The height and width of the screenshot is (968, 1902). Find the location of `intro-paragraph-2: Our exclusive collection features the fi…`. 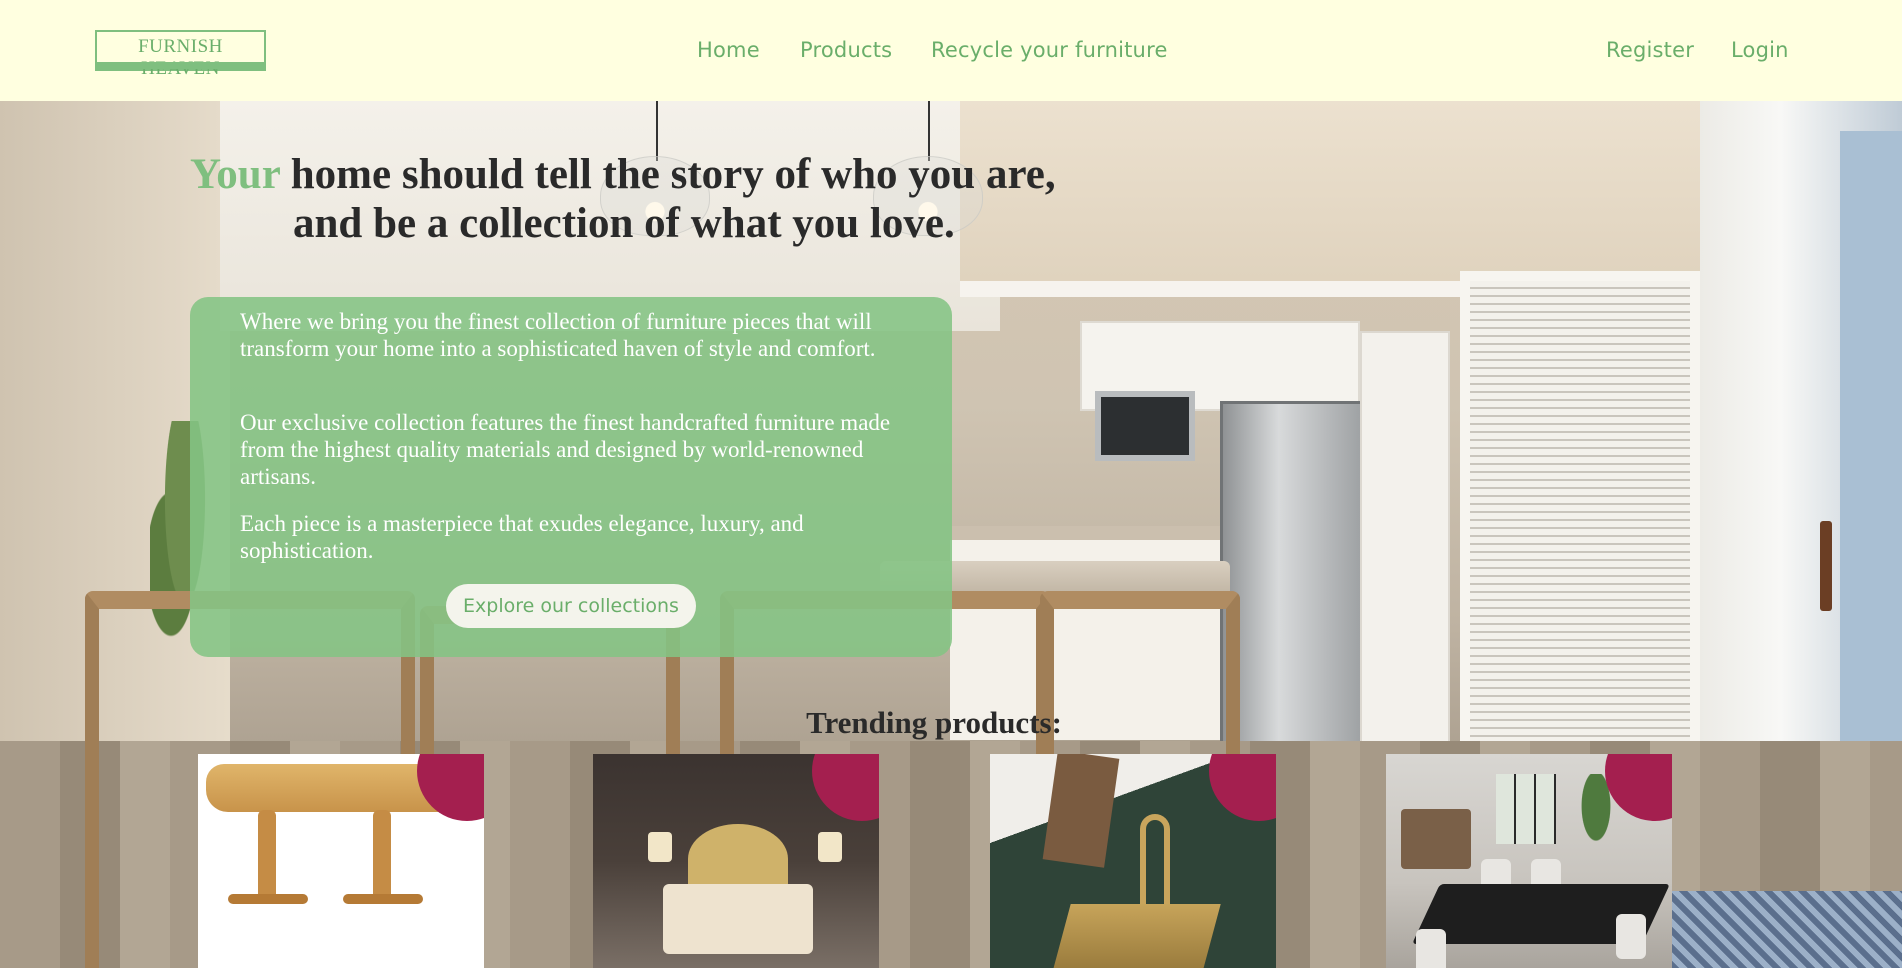

intro-paragraph-2: Our exclusive collection features the fi… is located at coordinates (565, 449).